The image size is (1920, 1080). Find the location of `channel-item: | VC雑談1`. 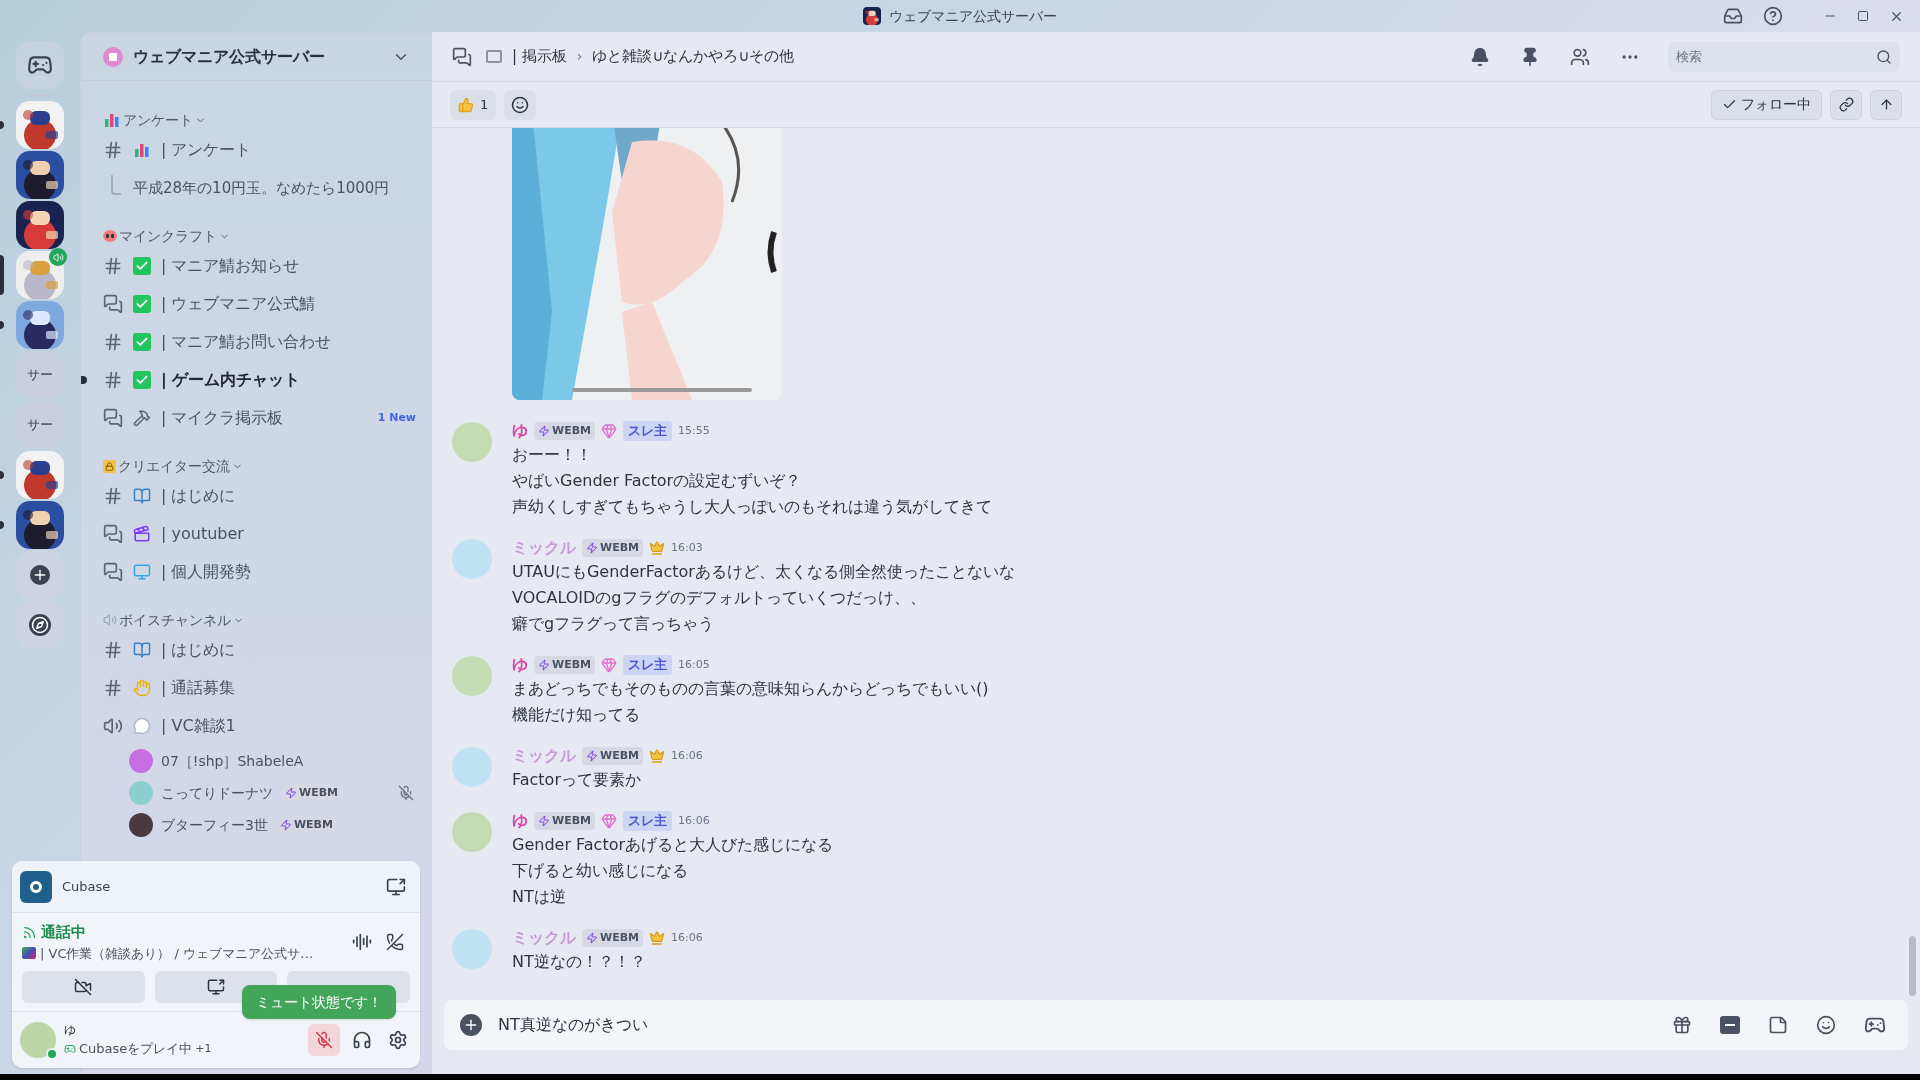

channel-item: | VC雑談1 is located at coordinates (251, 726).